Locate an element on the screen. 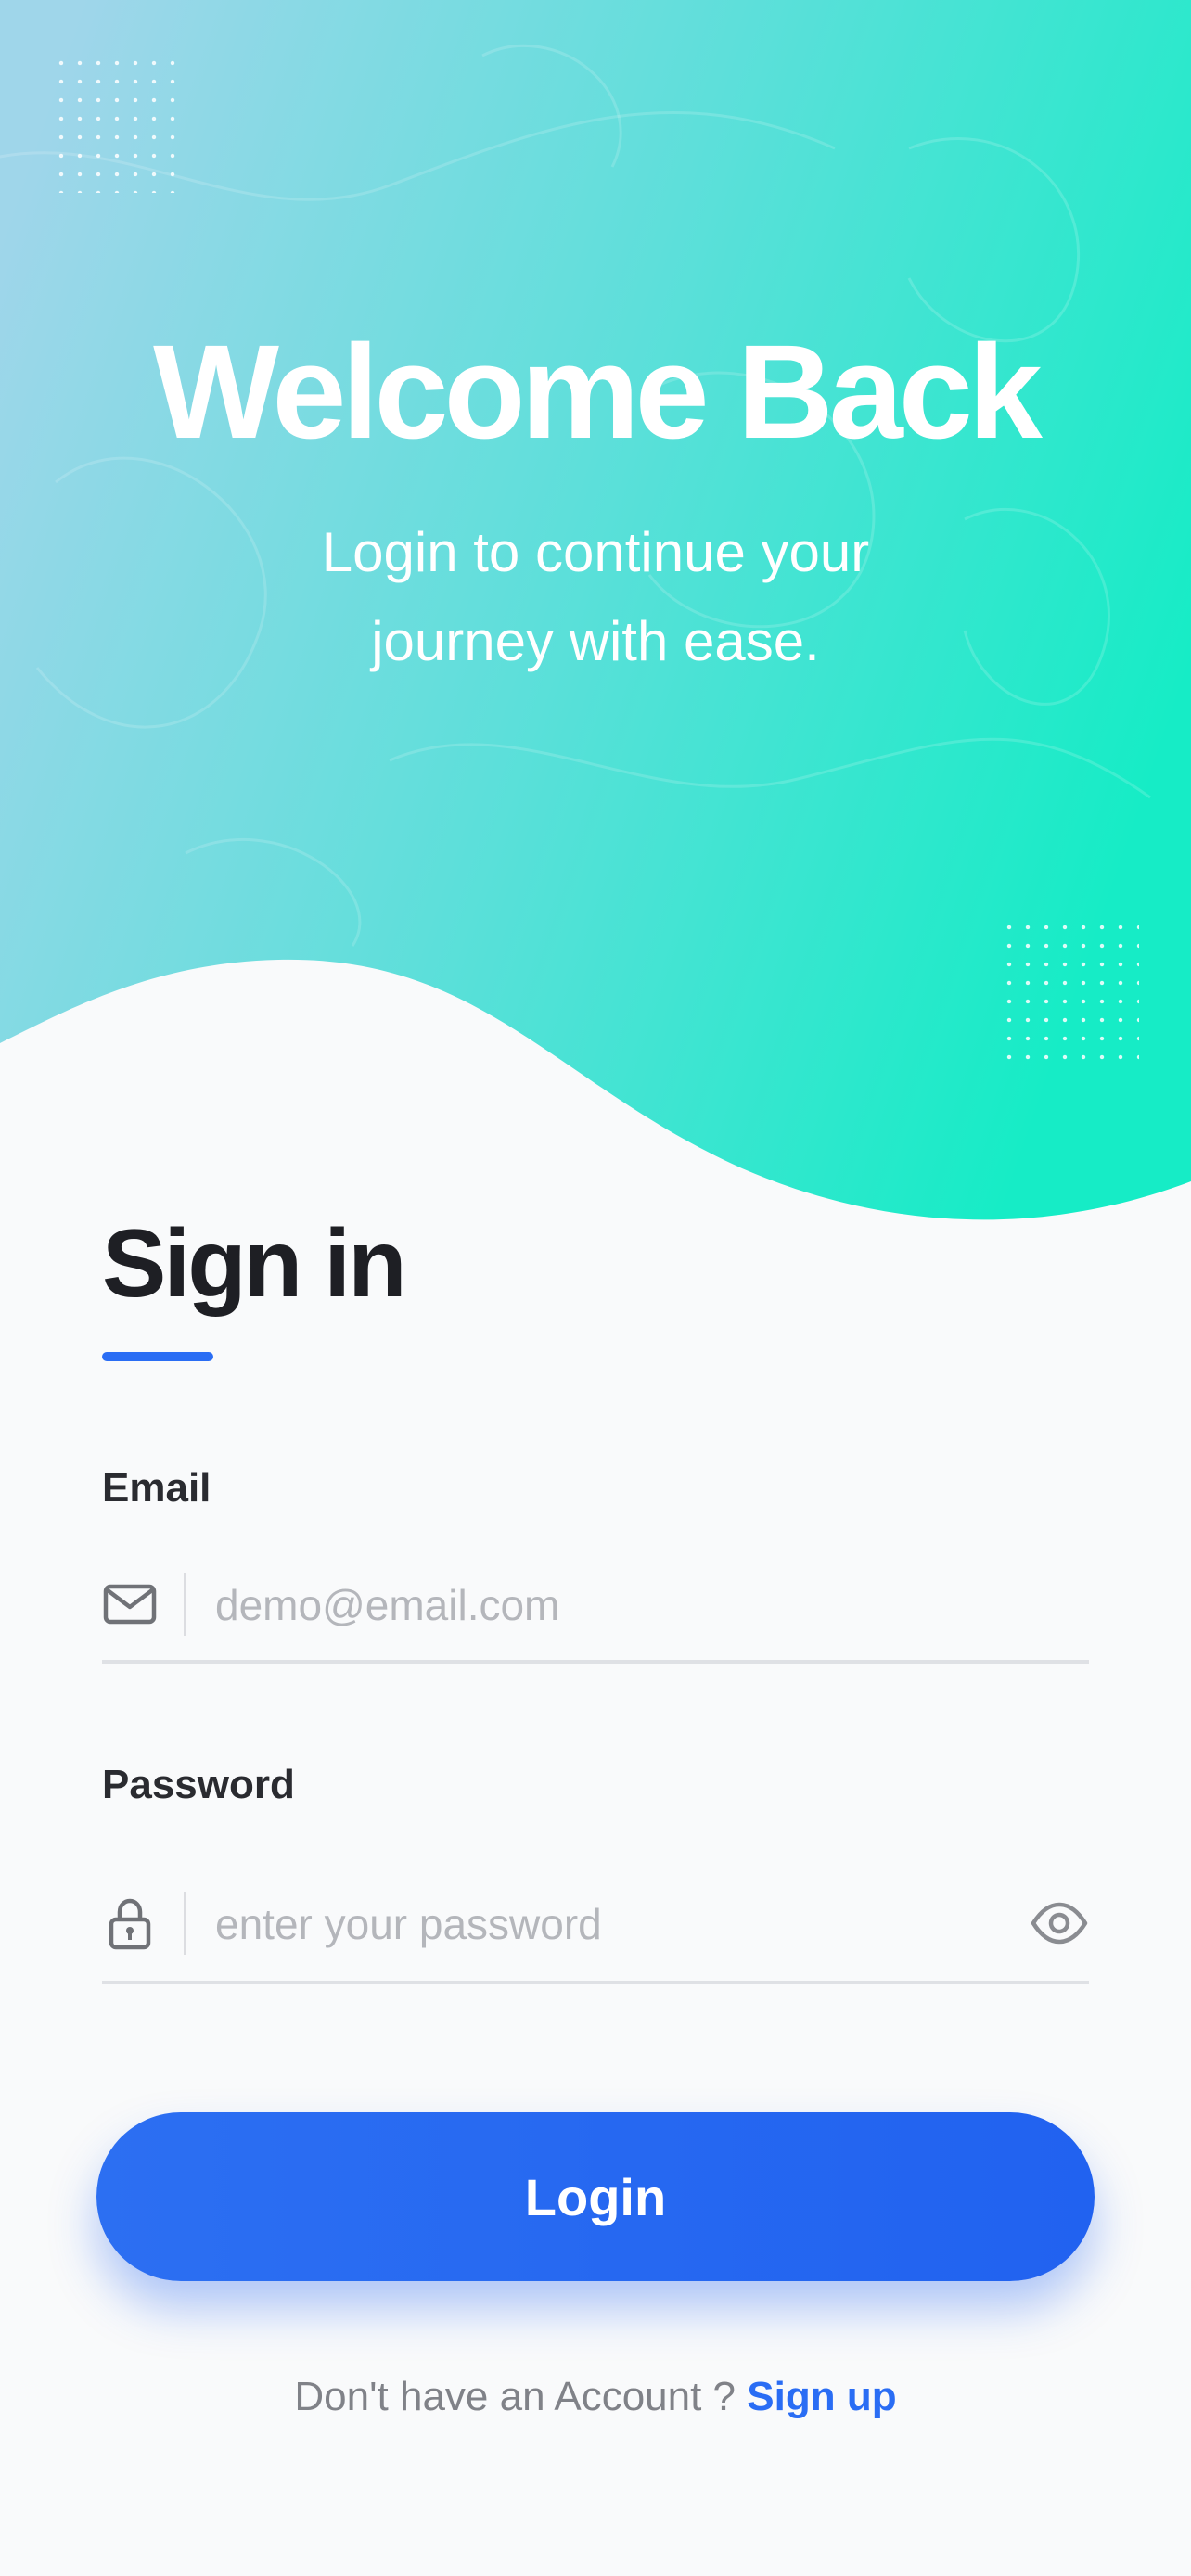 Image resolution: width=1191 pixels, height=2576 pixels. eye-icon is located at coordinates (1059, 1924).